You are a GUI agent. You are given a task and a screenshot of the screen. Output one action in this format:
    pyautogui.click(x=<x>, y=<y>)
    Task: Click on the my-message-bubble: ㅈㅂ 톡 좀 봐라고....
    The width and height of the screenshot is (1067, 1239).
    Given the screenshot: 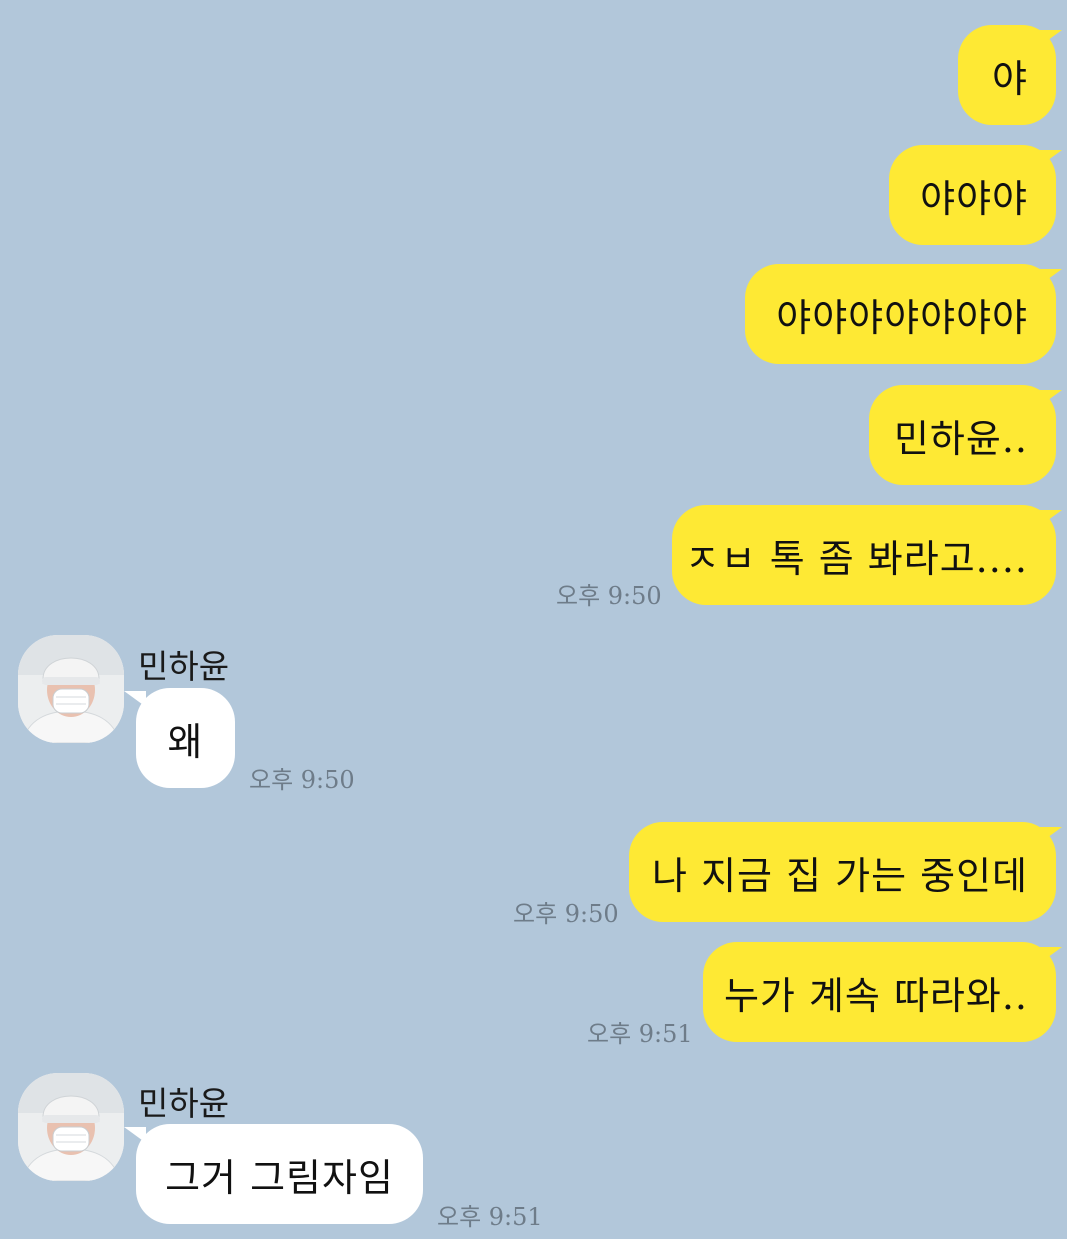 What is the action you would take?
    pyautogui.click(x=864, y=555)
    